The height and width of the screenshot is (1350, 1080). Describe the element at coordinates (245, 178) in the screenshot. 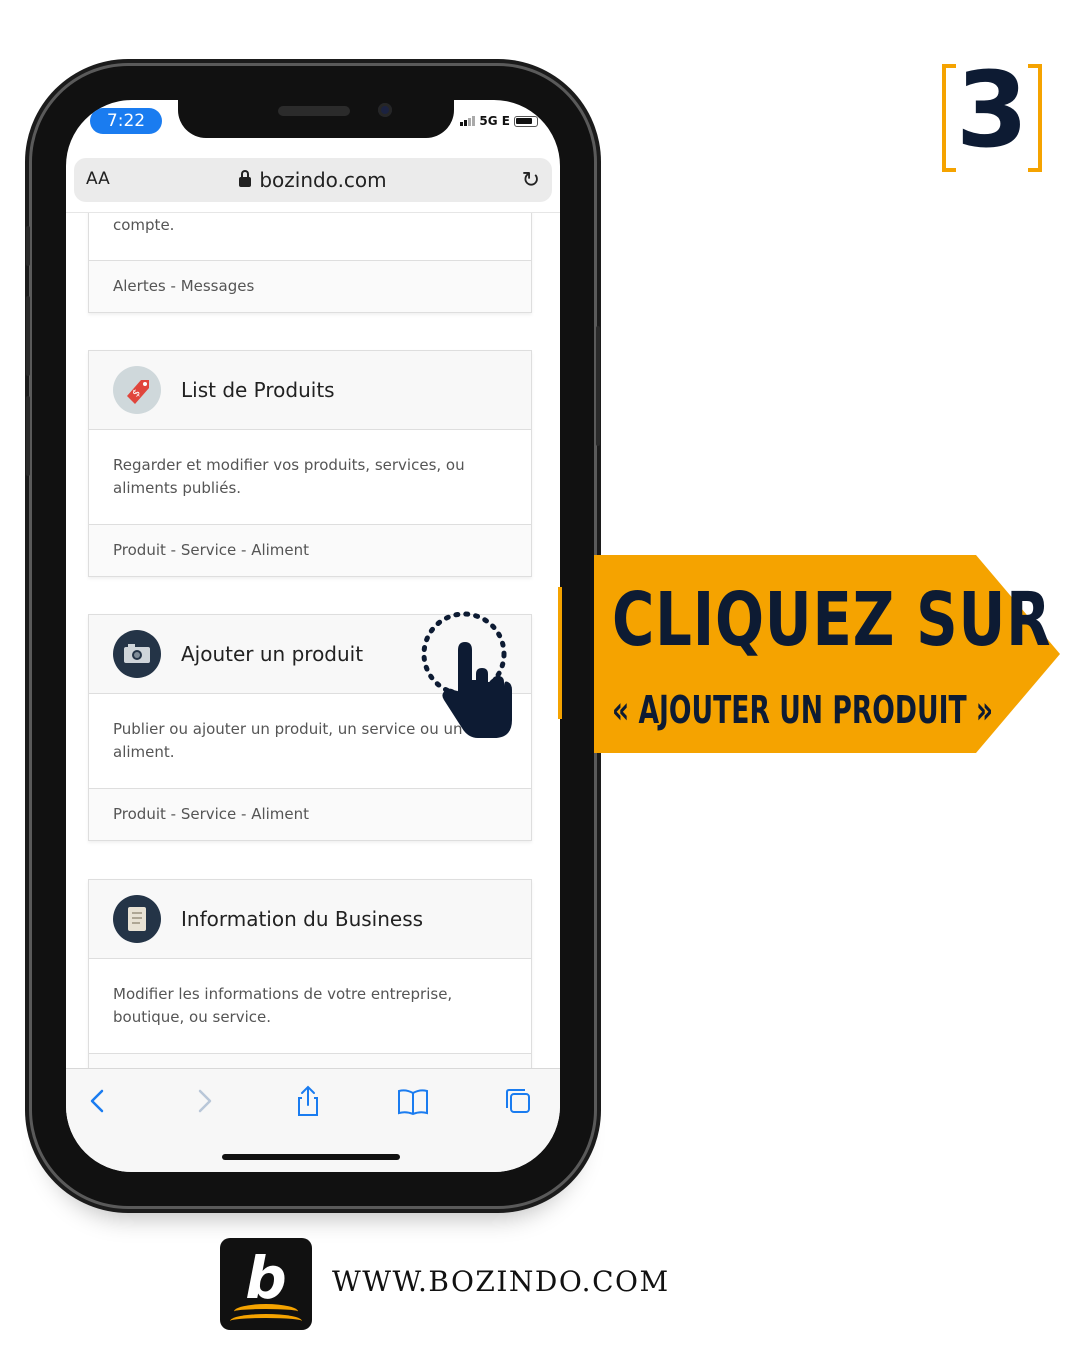

I see `lock-icon` at that location.